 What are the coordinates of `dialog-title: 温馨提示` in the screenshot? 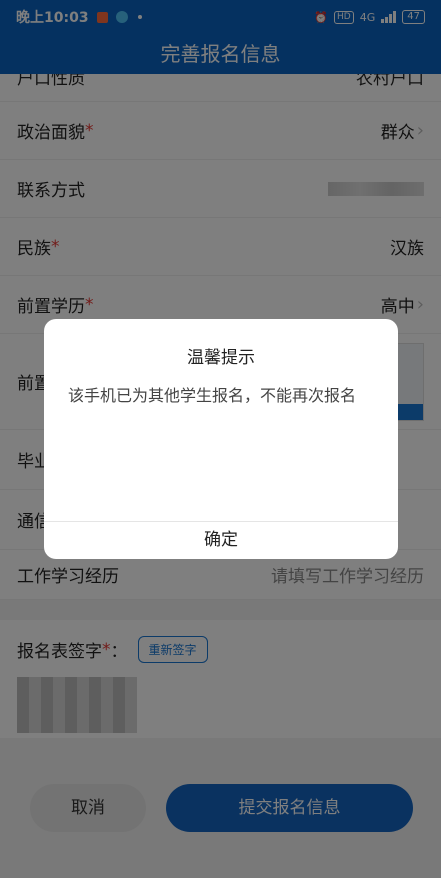 It's located at (221, 358).